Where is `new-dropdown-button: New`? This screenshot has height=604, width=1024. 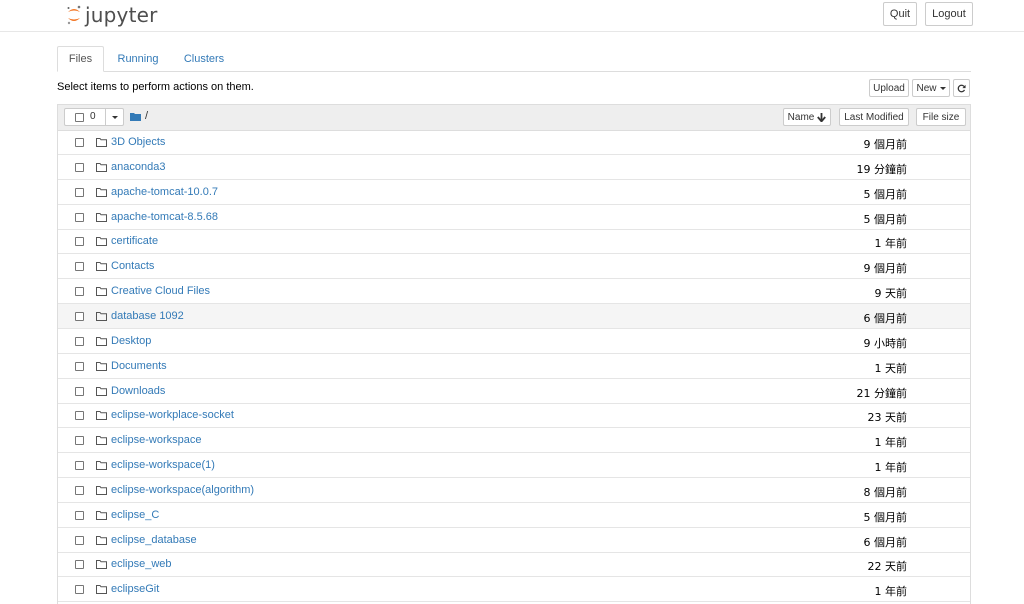
new-dropdown-button: New is located at coordinates (931, 88).